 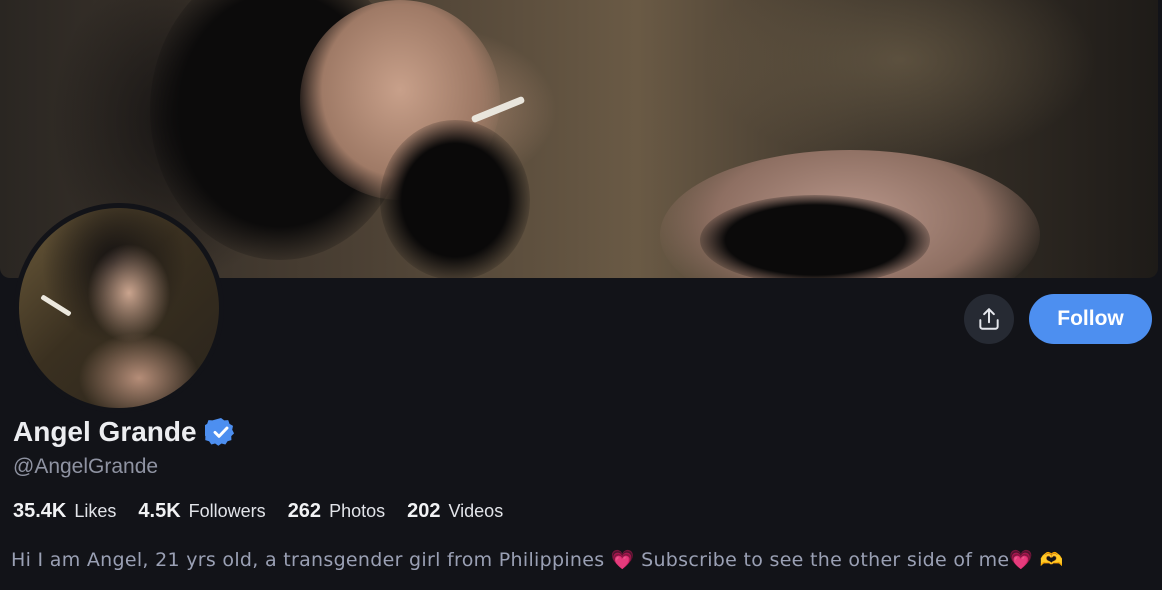 What do you see at coordinates (815, 236) in the screenshot?
I see `cover-garment` at bounding box center [815, 236].